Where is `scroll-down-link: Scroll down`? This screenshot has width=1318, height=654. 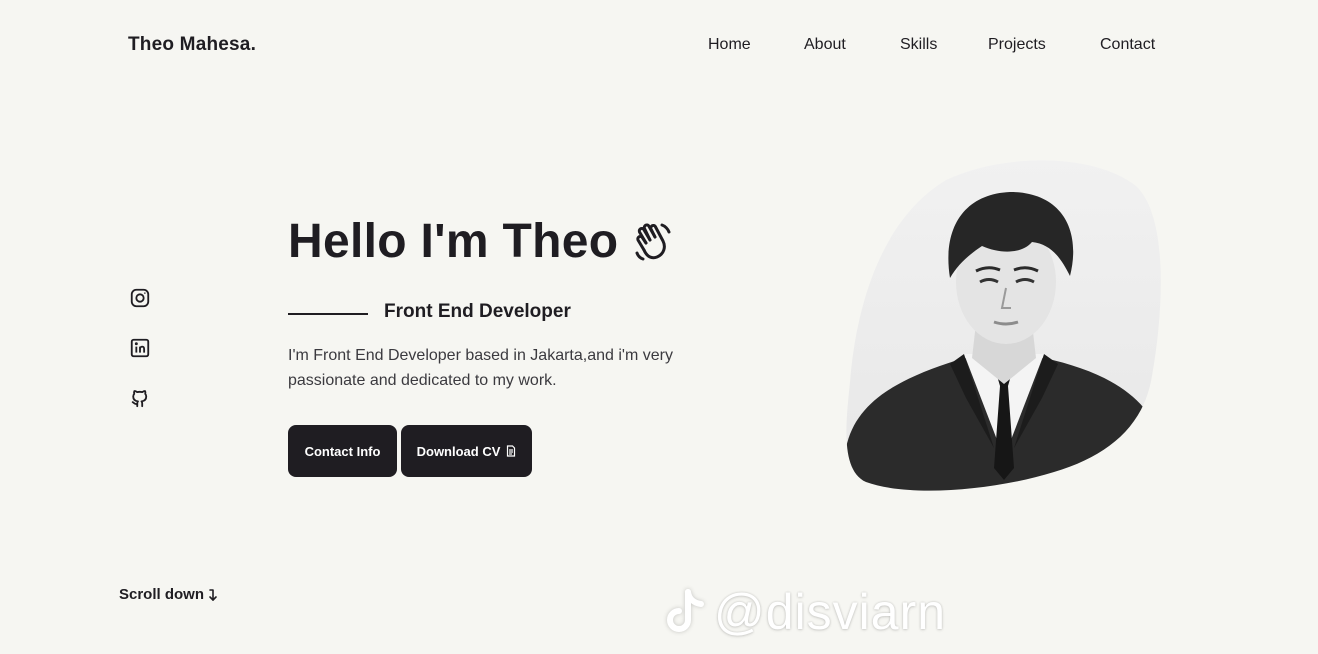 scroll-down-link: Scroll down is located at coordinates (169, 594).